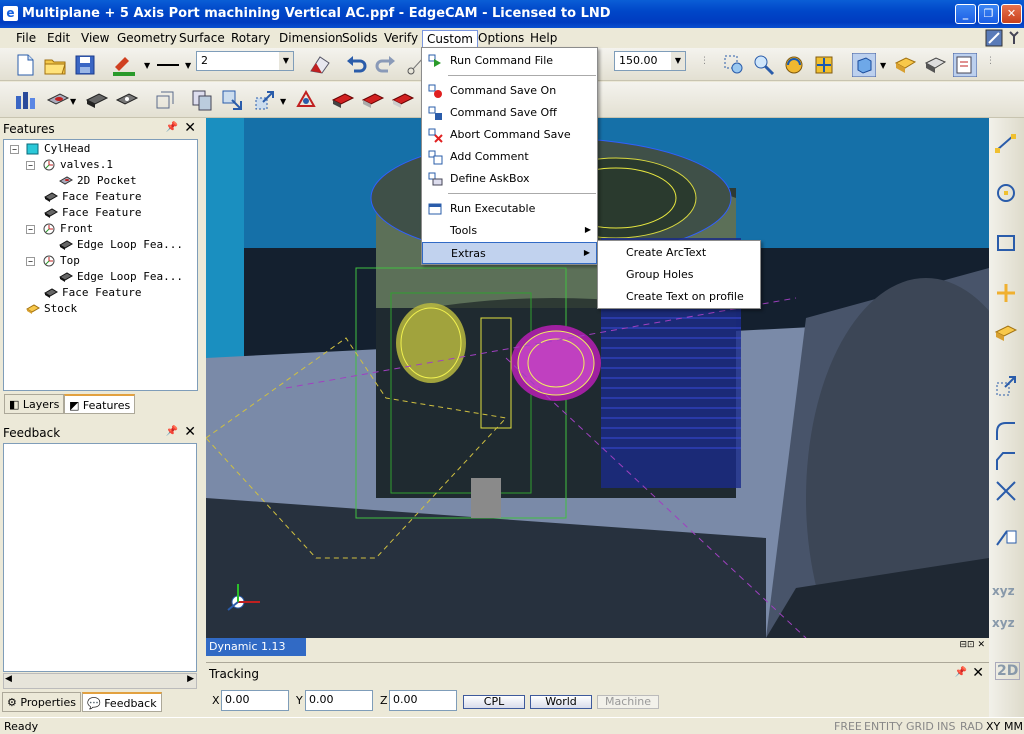 The width and height of the screenshot is (1024, 734). I want to click on menu-rotary: Rotary, so click(250, 38).